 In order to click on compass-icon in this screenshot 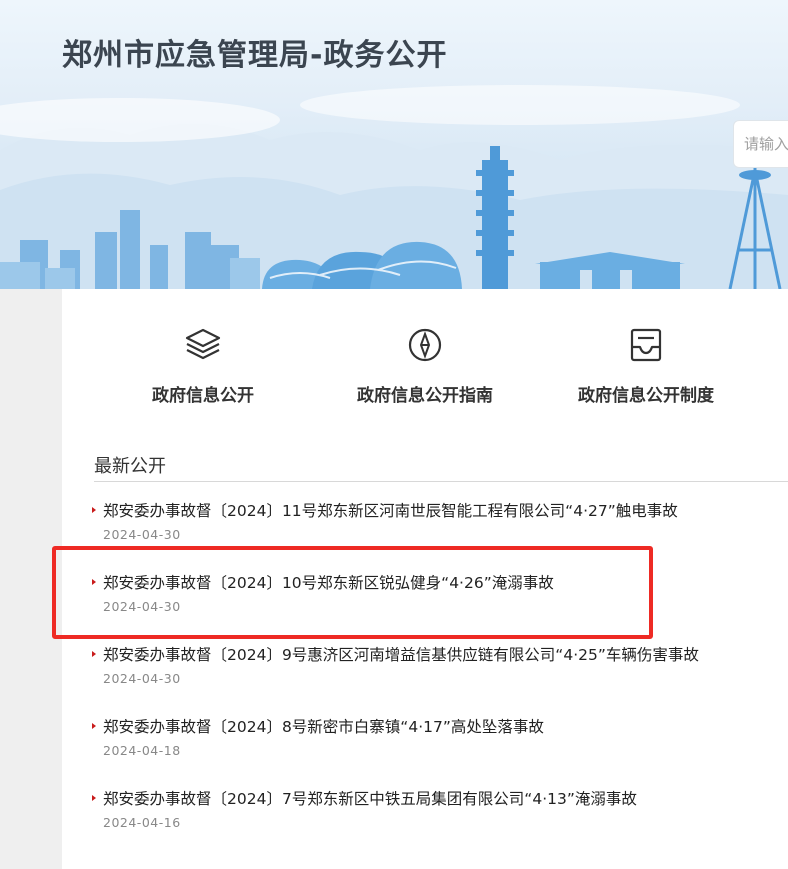, I will do `click(425, 345)`.